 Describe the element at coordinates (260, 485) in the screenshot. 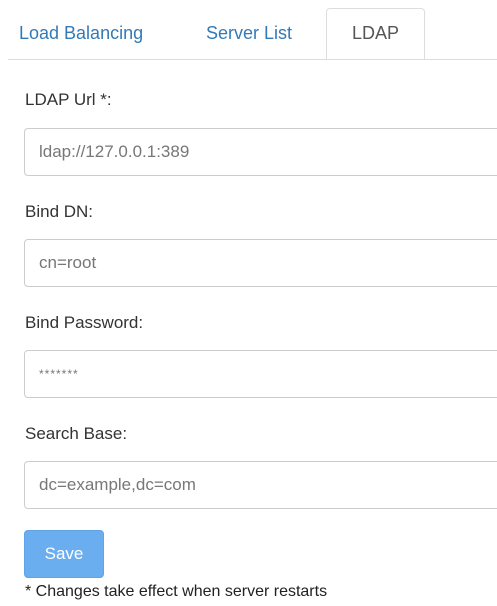

I see `search-base-input` at that location.